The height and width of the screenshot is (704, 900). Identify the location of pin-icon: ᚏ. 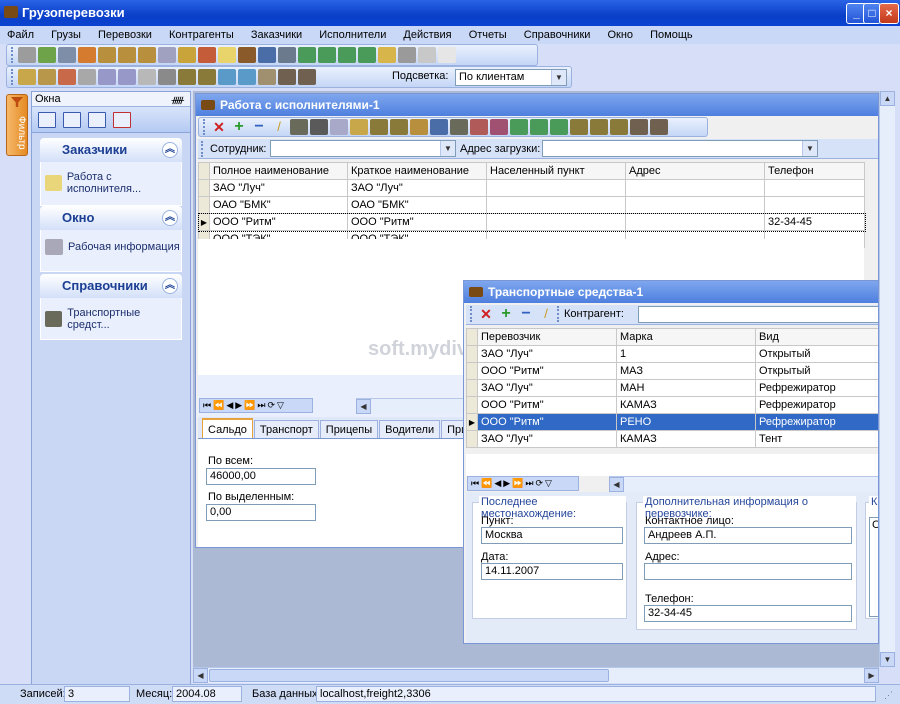
(178, 100).